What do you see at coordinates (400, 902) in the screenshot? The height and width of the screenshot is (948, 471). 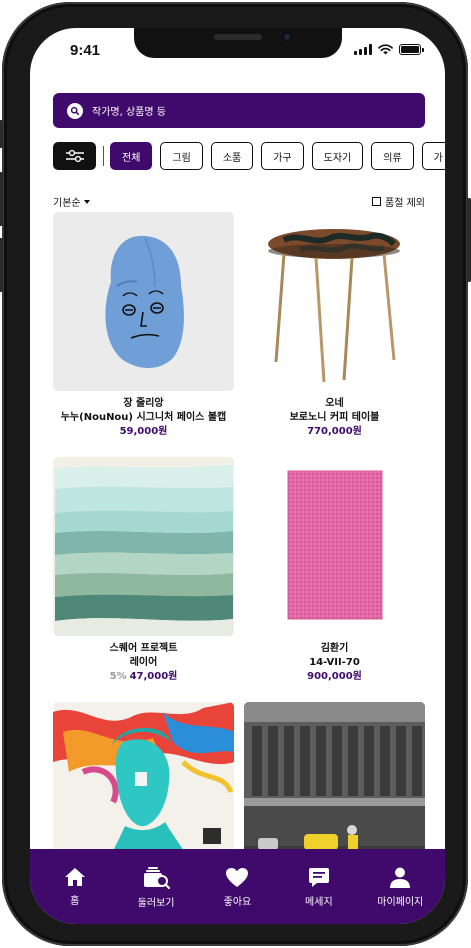 I see `tab-mypage-label: 마이페이지` at bounding box center [400, 902].